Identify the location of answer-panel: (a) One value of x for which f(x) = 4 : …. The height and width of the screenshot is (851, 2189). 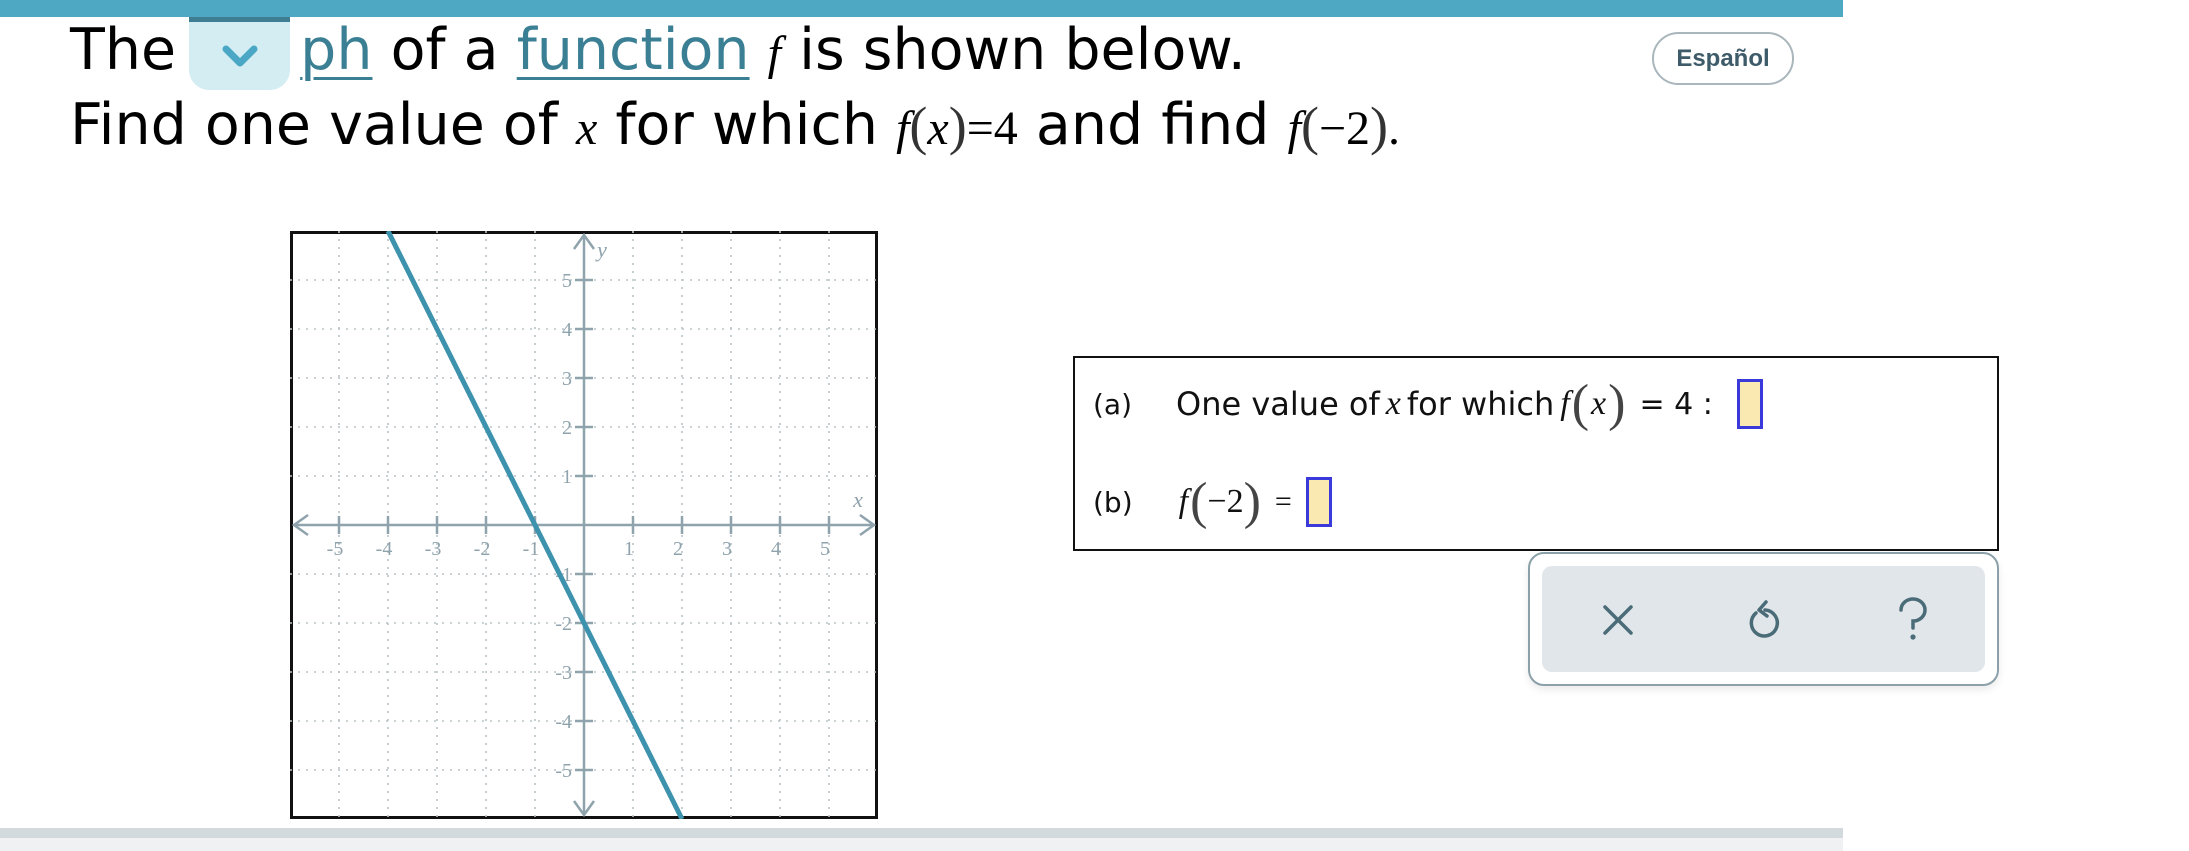
(1536, 453).